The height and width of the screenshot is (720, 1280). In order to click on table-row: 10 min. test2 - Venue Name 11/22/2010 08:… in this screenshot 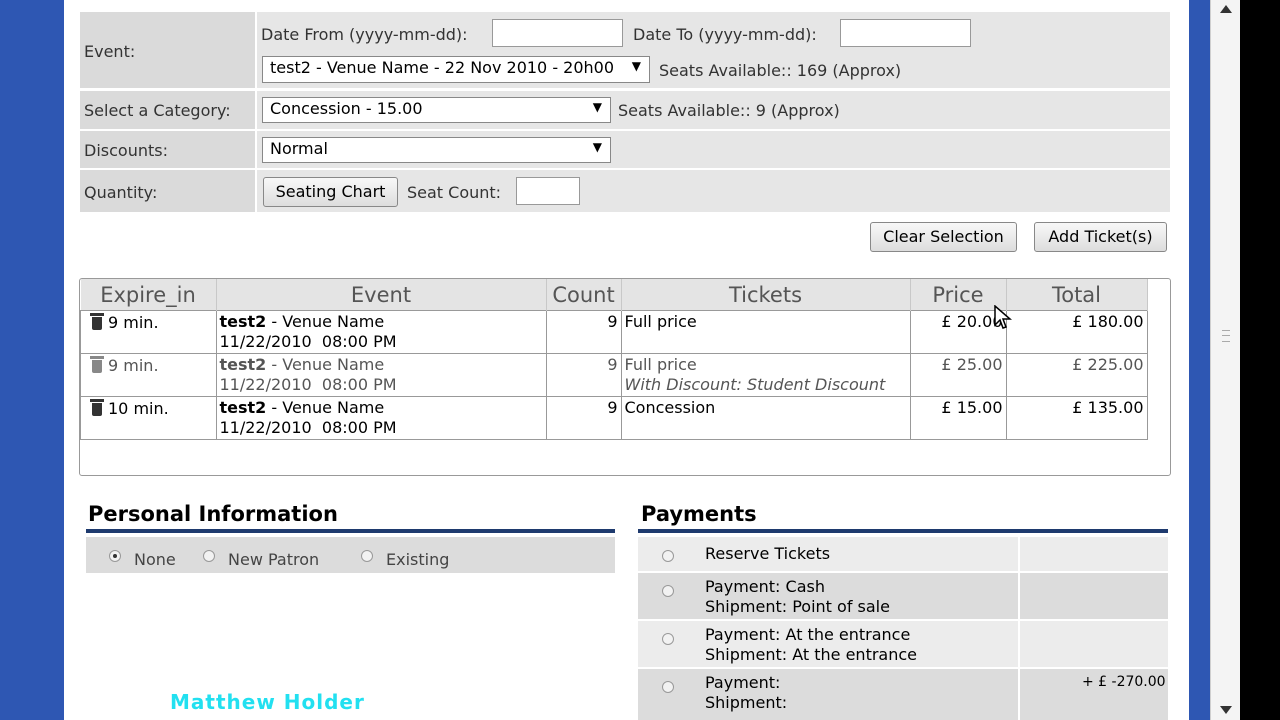, I will do `click(614, 418)`.